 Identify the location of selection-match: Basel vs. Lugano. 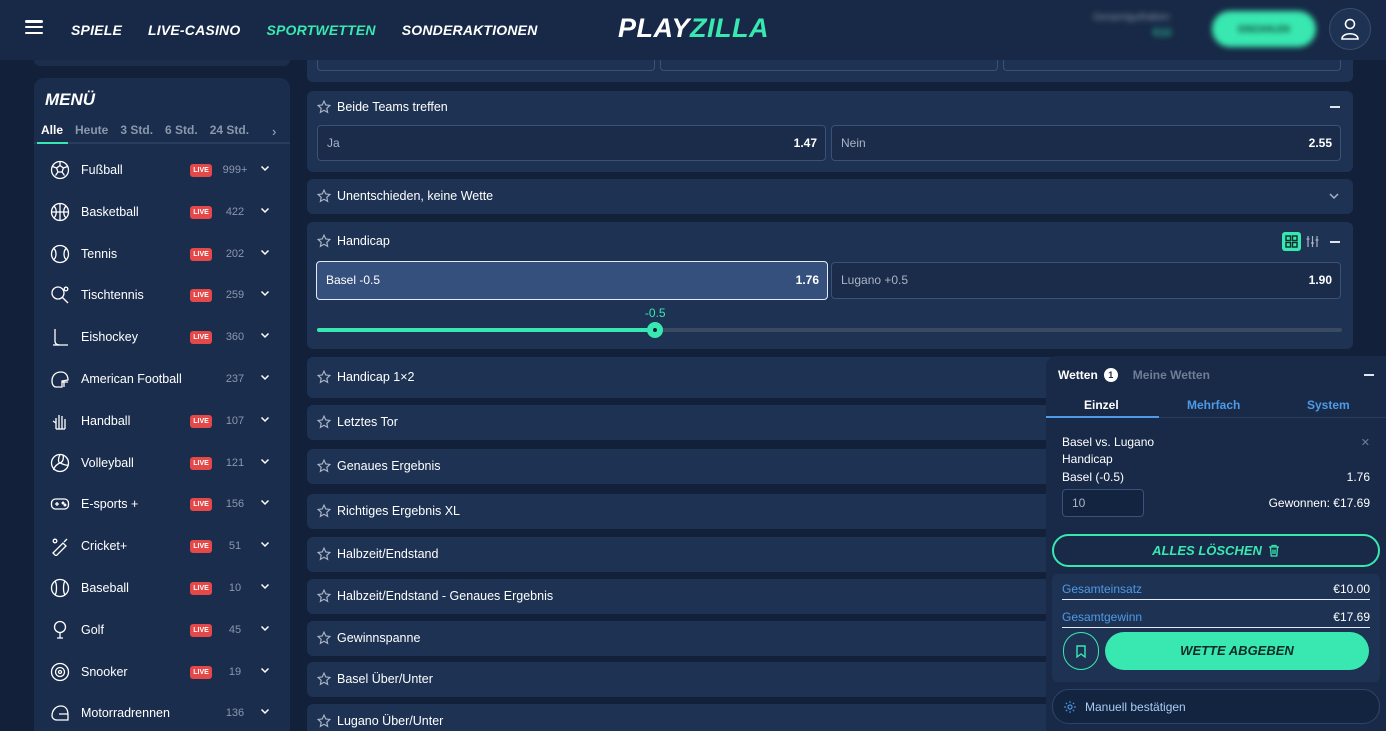
(1108, 442).